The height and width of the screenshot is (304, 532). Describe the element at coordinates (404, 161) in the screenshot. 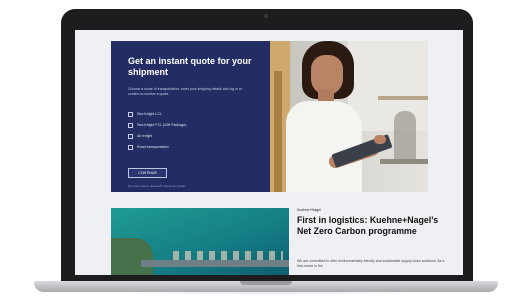

I see `photo-background-table` at that location.